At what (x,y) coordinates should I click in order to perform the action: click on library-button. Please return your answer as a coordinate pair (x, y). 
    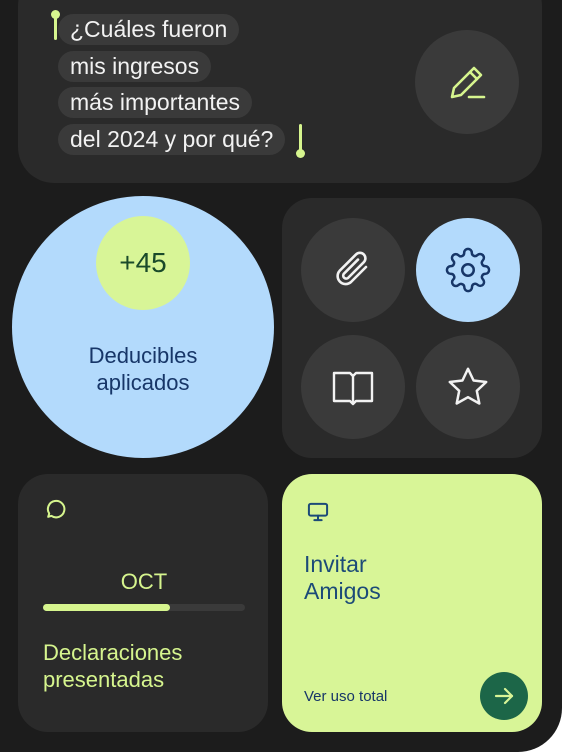
    Looking at the image, I should click on (353, 387).